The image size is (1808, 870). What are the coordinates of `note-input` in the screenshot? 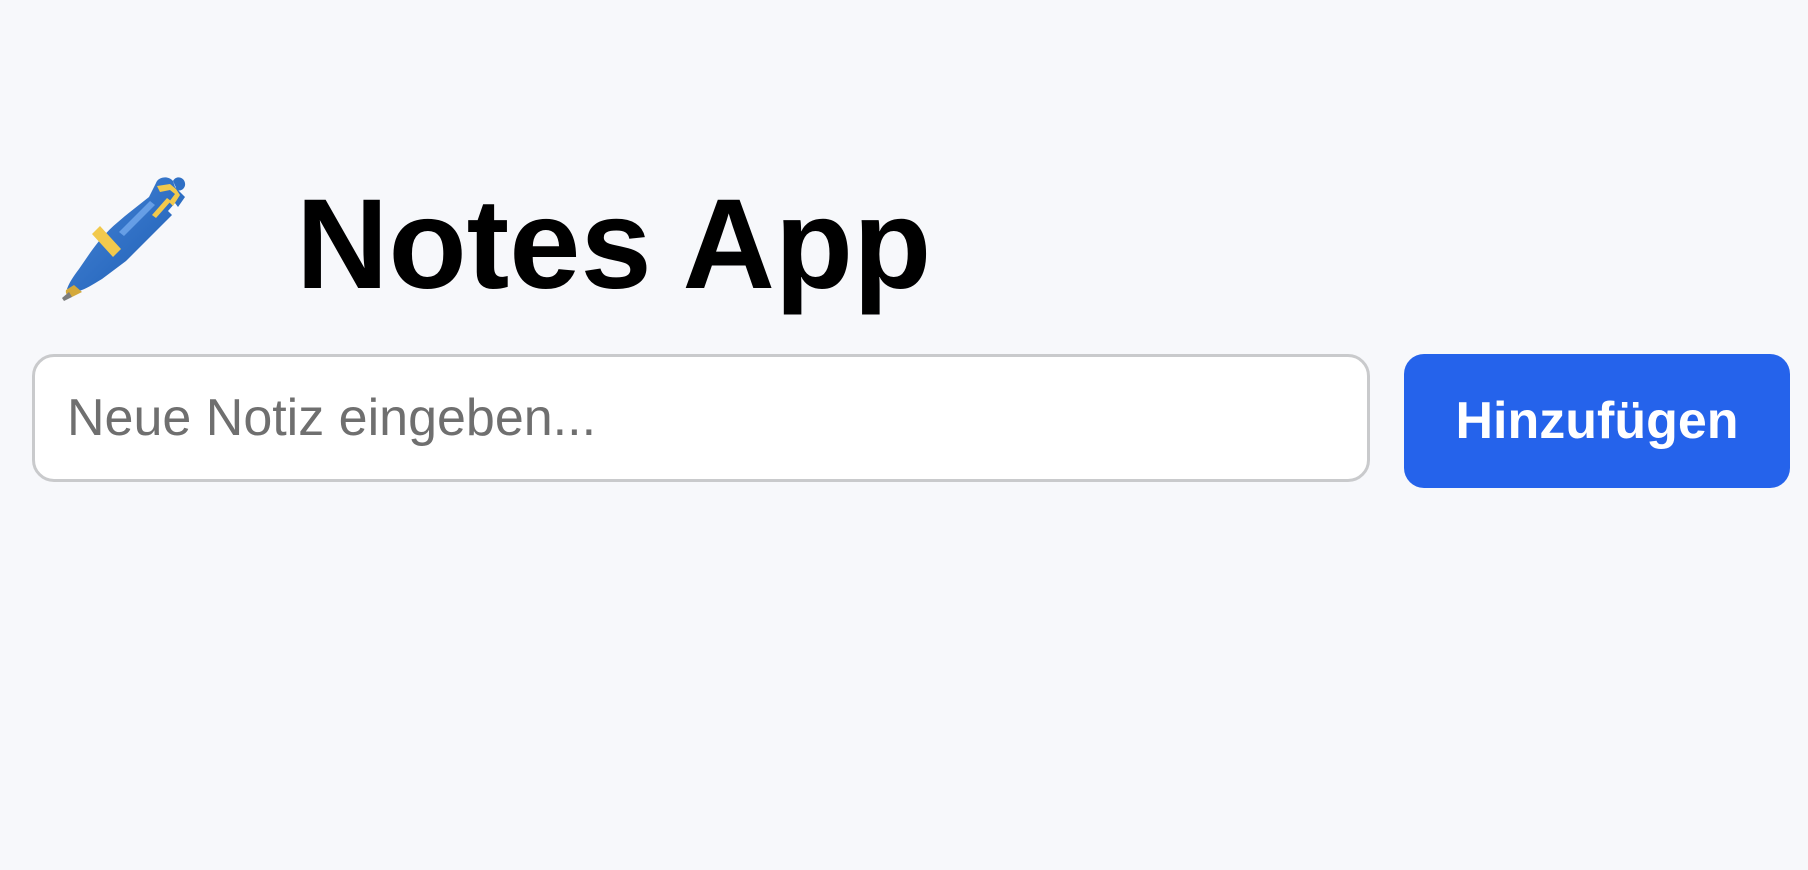 It's located at (701, 418).